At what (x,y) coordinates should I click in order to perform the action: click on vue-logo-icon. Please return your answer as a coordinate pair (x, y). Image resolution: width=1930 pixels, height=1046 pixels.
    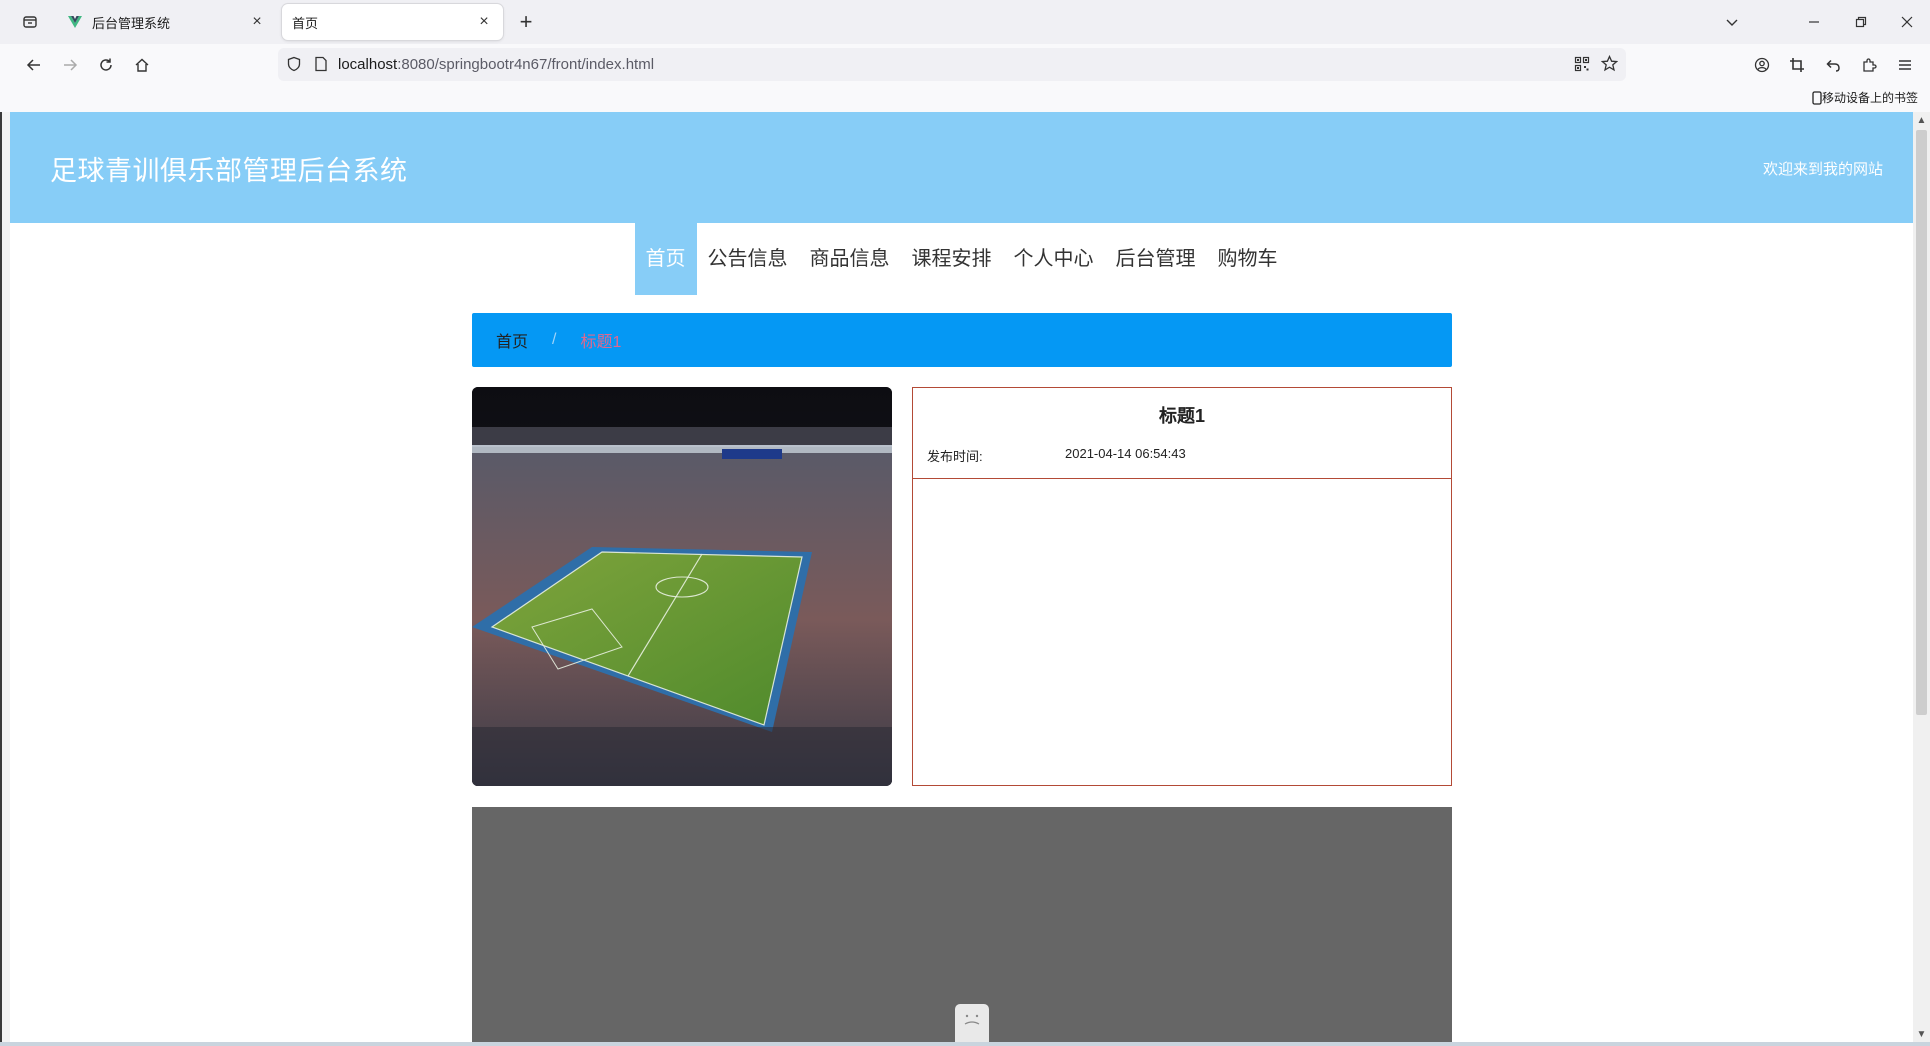
    Looking at the image, I should click on (76, 22).